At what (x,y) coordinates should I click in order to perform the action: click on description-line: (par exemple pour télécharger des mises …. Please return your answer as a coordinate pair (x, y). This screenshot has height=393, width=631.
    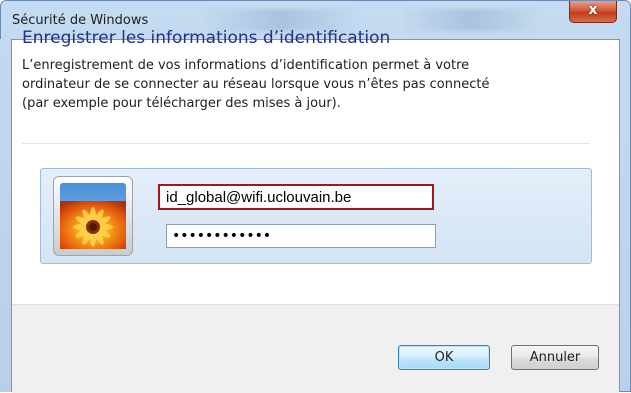
    Looking at the image, I should click on (181, 103).